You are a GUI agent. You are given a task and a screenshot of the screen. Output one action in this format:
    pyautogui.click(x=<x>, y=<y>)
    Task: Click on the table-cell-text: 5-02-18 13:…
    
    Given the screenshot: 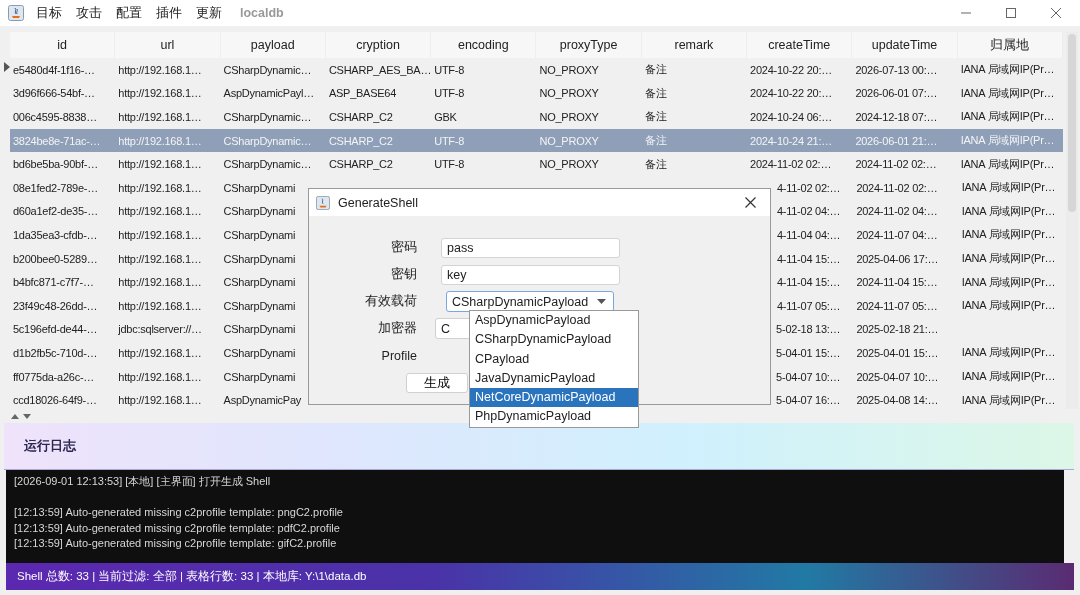 What is the action you would take?
    pyautogui.click(x=808, y=329)
    